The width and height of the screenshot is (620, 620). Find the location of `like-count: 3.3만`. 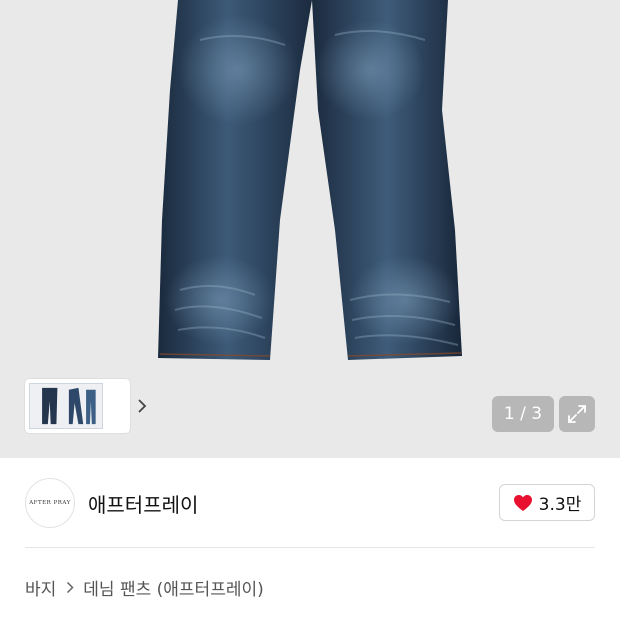

like-count: 3.3만 is located at coordinates (560, 505).